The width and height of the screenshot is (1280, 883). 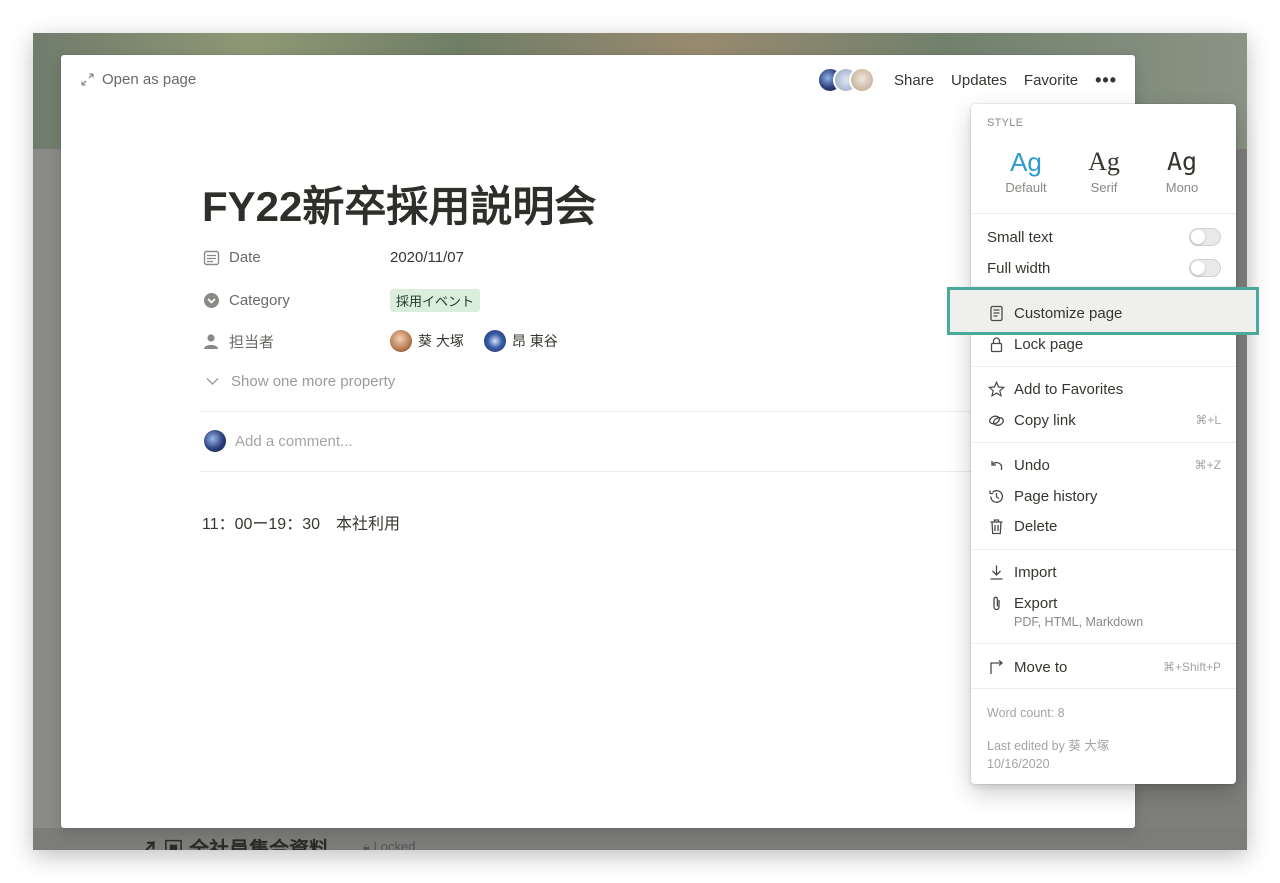 I want to click on full-width-toggle, so click(x=1205, y=268).